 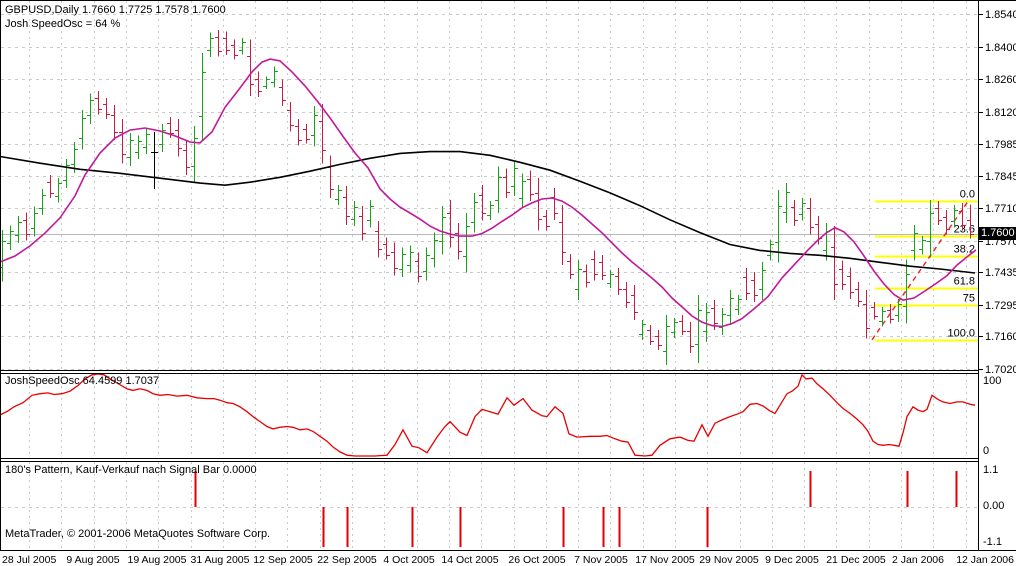 What do you see at coordinates (1000, 337) in the screenshot?
I see `price-axis-label: 1.7160` at bounding box center [1000, 337].